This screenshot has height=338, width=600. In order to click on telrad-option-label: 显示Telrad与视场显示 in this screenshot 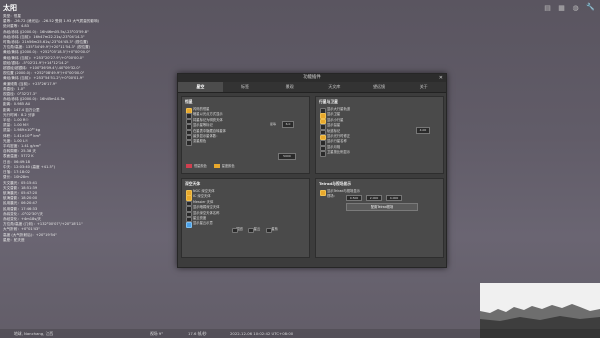, I will do `click(343, 191)`.